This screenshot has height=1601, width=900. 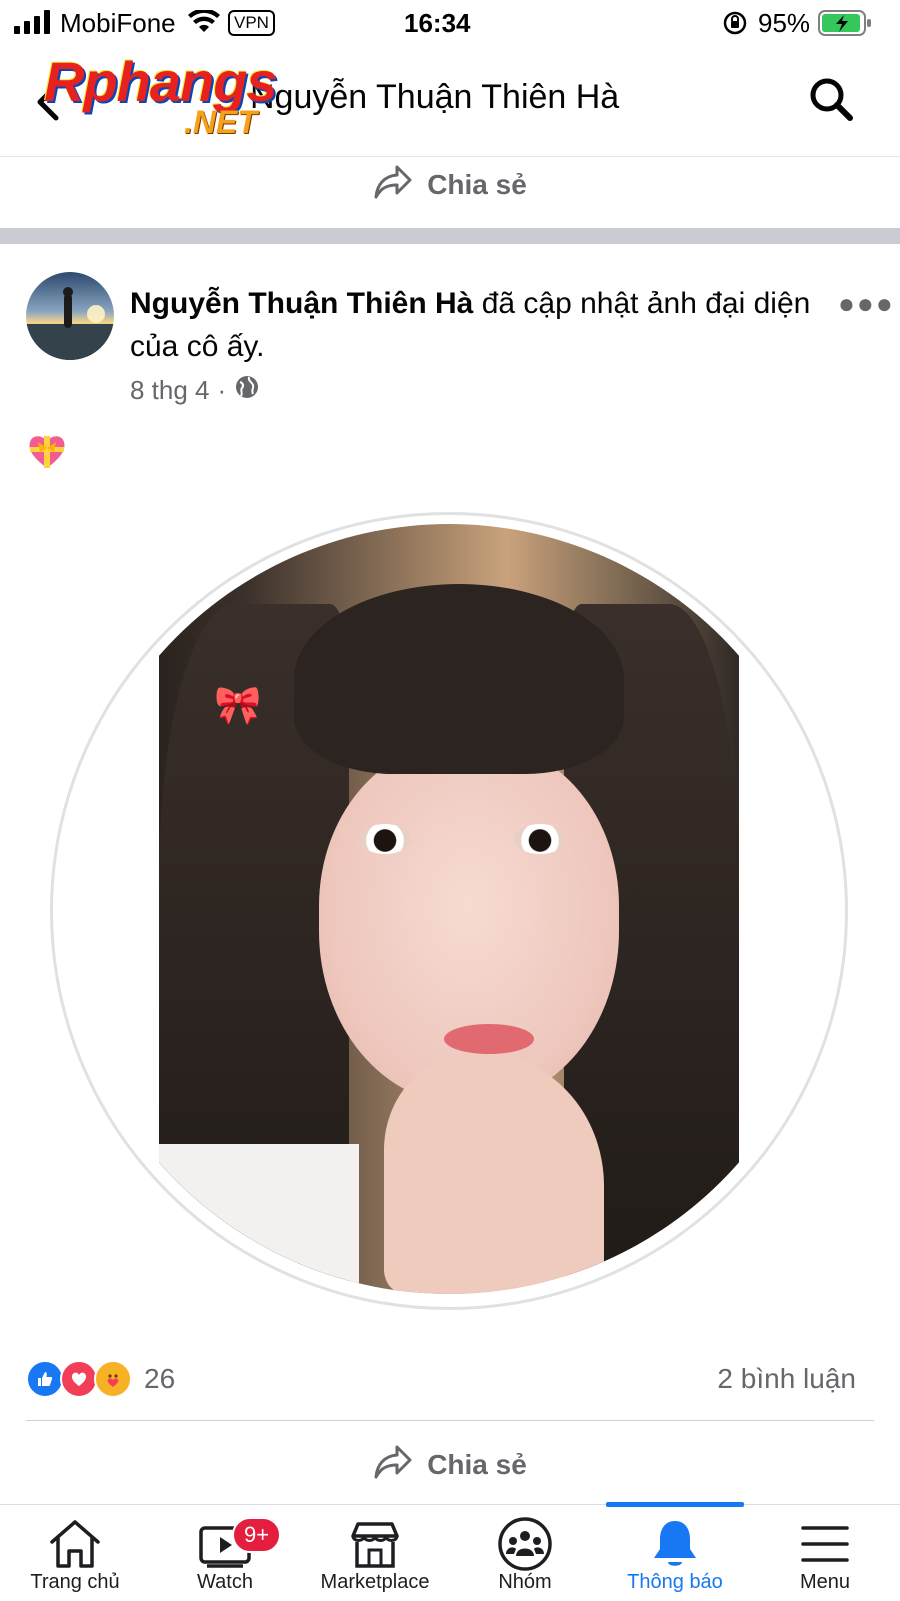 What do you see at coordinates (301, 303) in the screenshot?
I see `author-name: Nguyễn Thuận Thiên Hà` at bounding box center [301, 303].